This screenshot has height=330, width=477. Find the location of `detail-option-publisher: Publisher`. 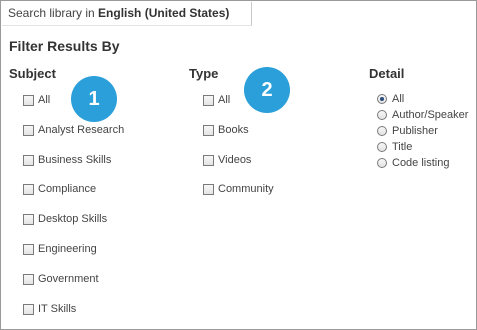

detail-option-publisher: Publisher is located at coordinates (407, 131).